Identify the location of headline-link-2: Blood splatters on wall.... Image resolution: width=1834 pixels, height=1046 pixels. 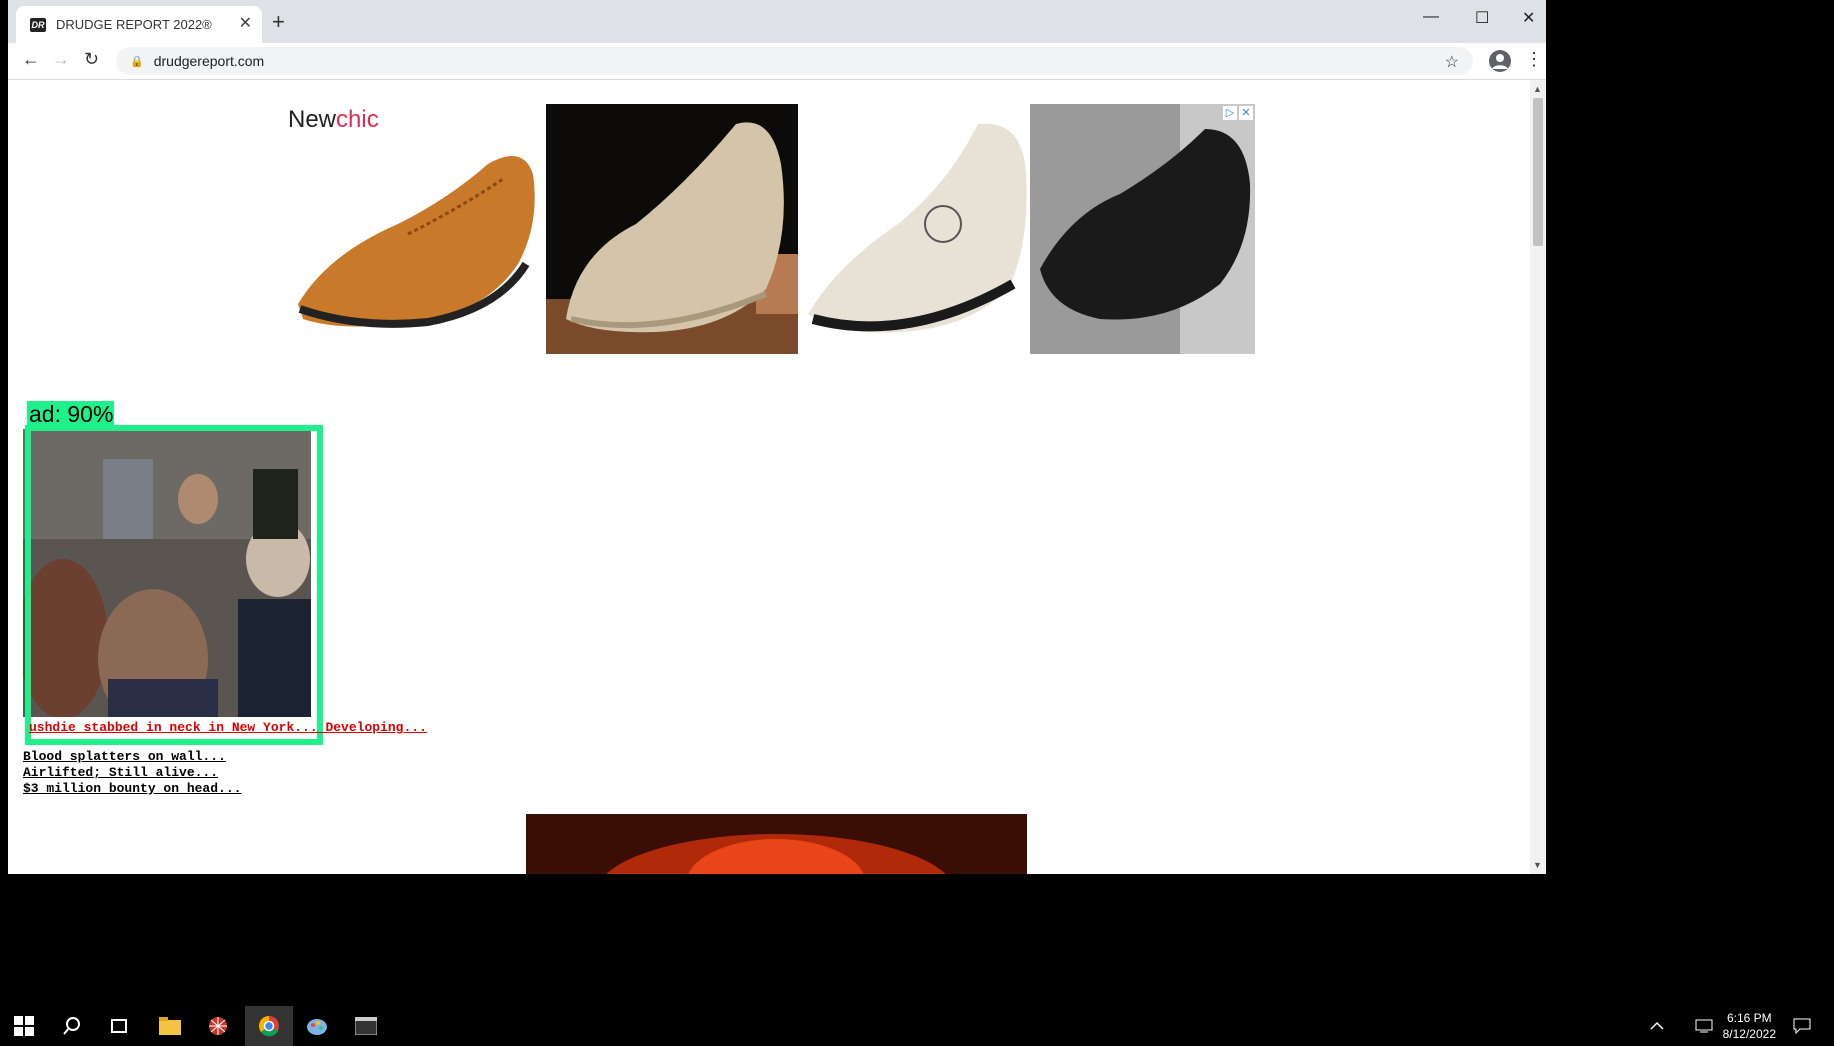
(124, 756).